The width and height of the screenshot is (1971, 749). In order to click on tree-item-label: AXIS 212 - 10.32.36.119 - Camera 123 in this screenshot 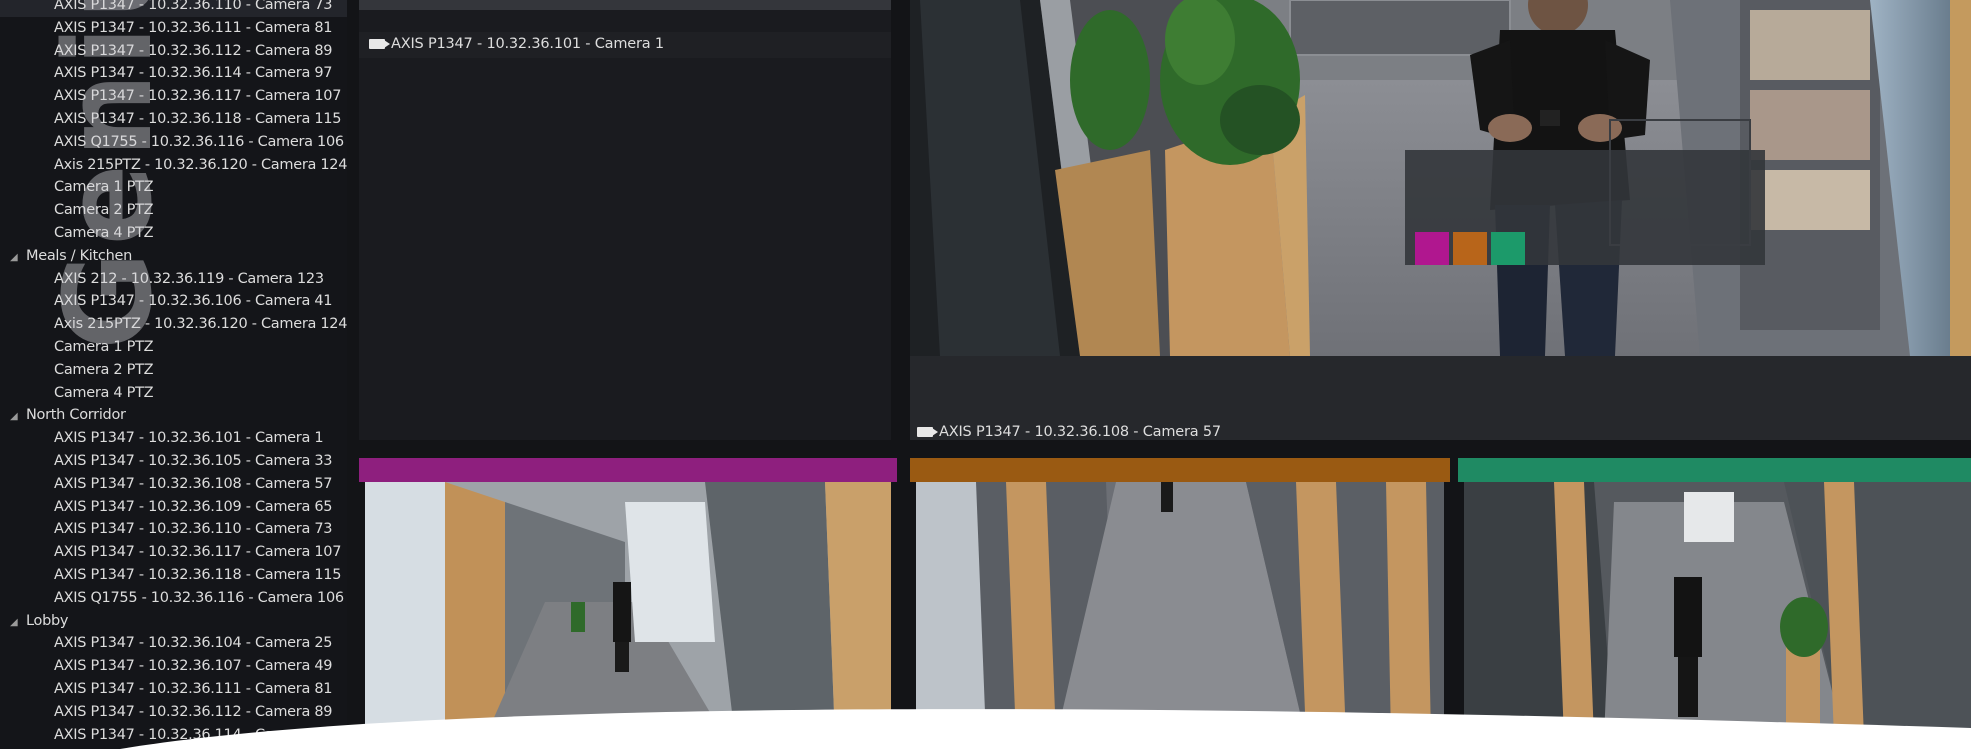, I will do `click(189, 278)`.